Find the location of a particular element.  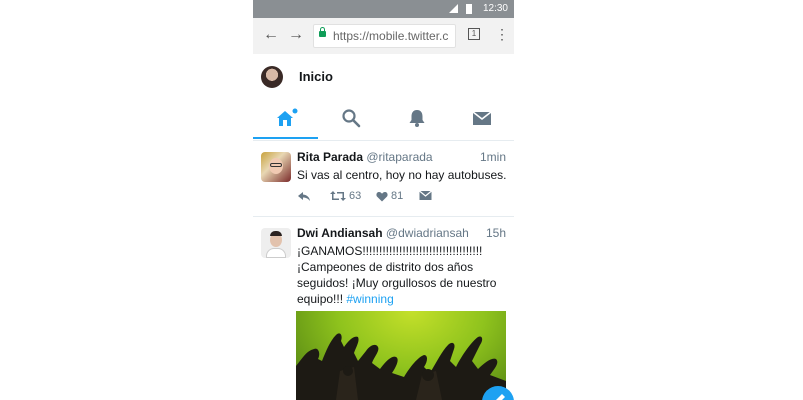

tweet-photo is located at coordinates (401, 355).